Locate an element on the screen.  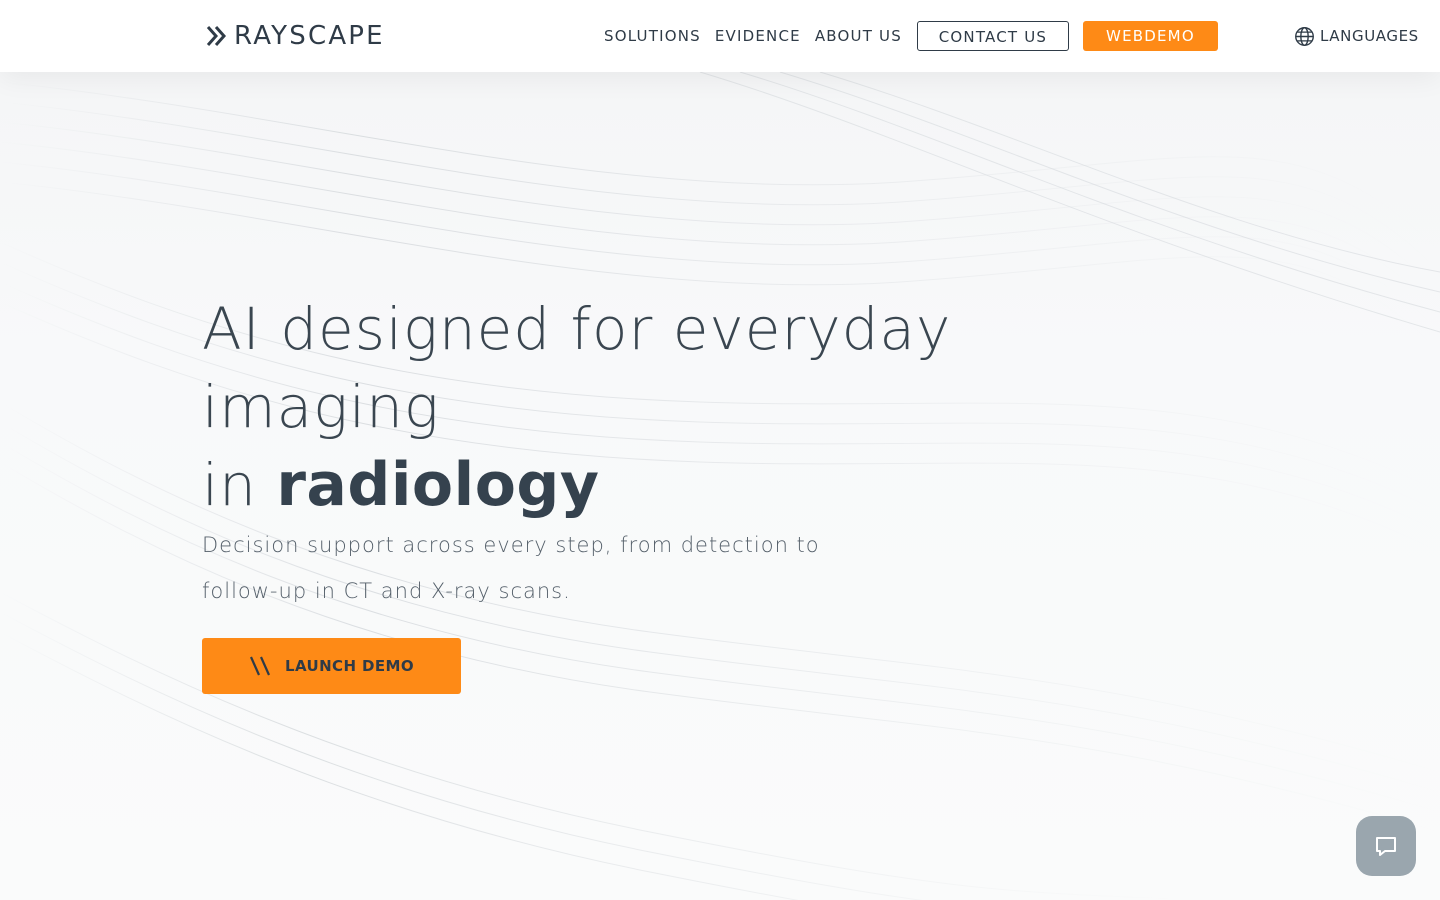
languages-label: LANGUAGES is located at coordinates (1369, 36).